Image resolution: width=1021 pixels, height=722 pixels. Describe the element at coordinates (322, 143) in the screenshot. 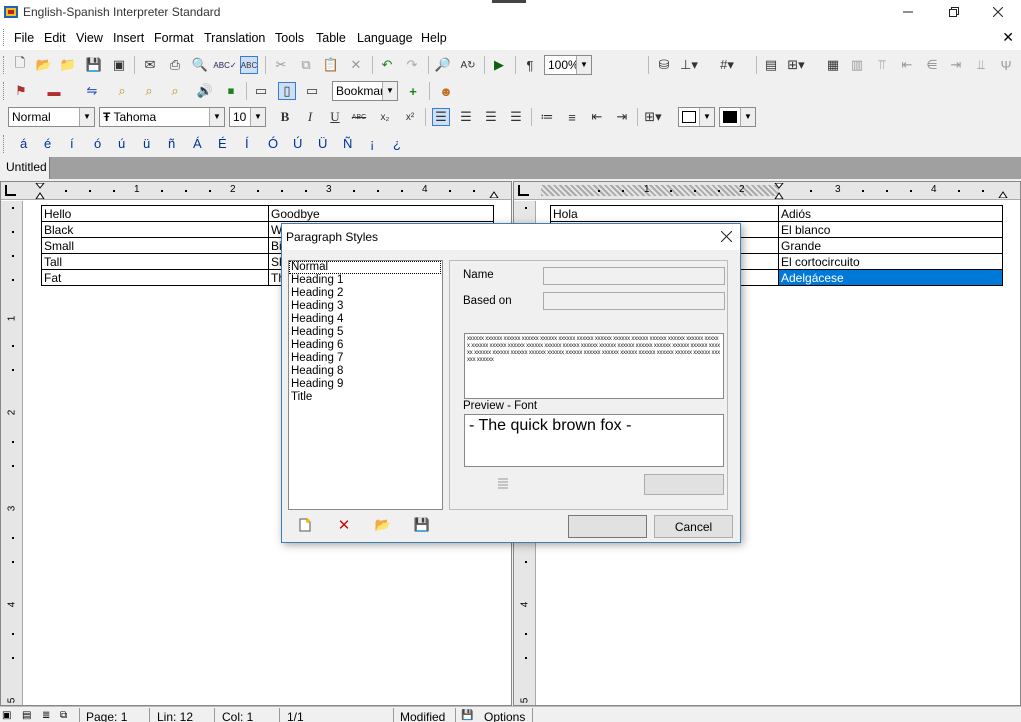

I see `char-U-umlaut: Ü` at that location.